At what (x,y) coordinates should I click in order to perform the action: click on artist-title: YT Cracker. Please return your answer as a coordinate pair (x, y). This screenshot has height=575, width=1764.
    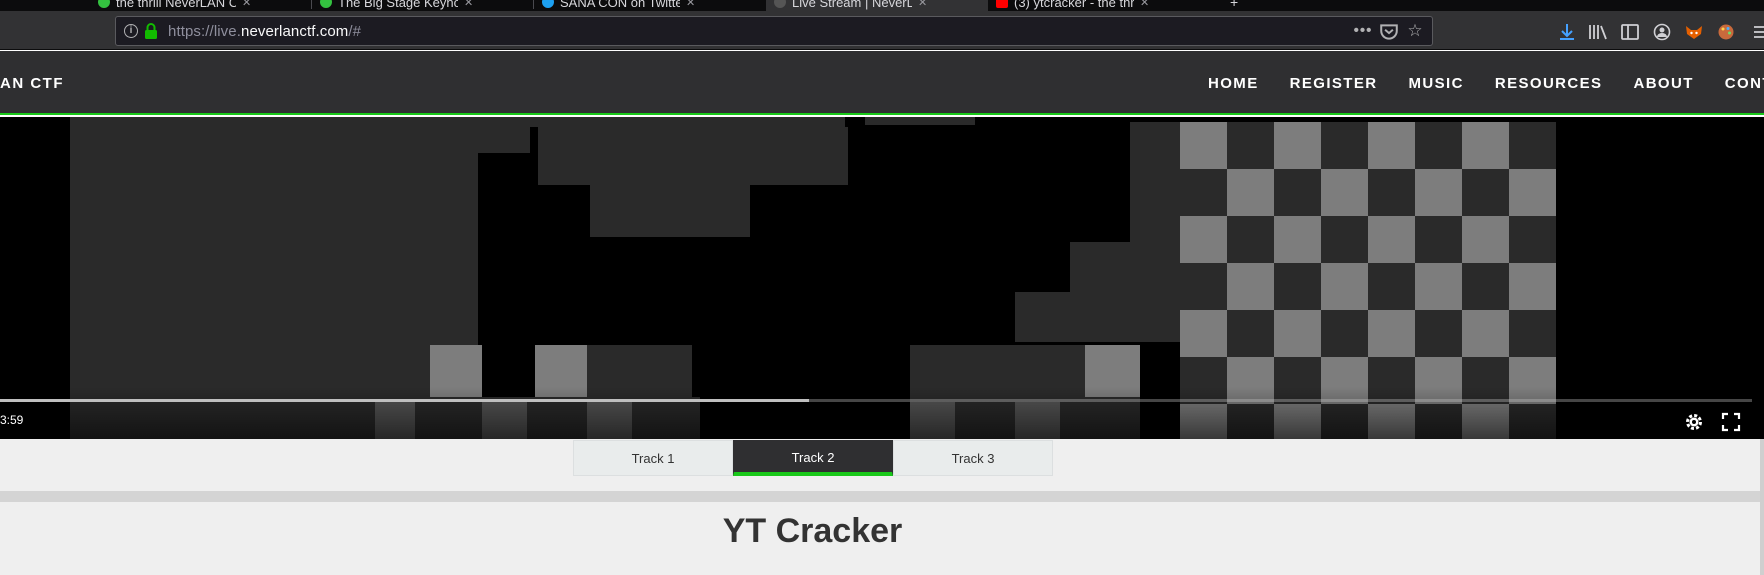
    Looking at the image, I should click on (812, 531).